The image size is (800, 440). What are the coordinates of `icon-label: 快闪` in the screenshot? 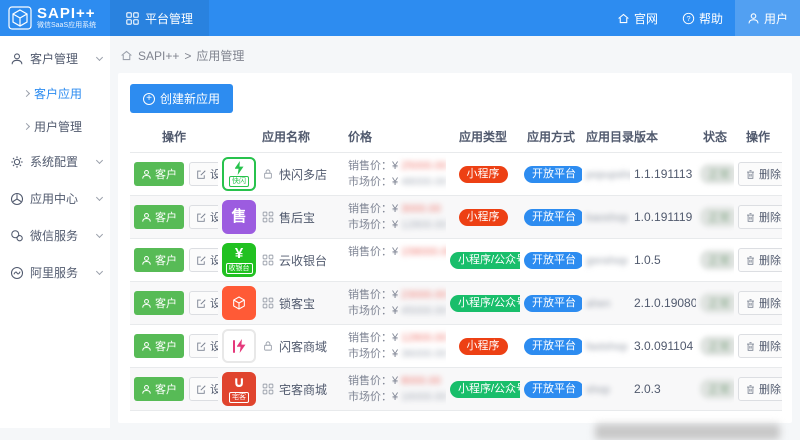 It's located at (239, 181).